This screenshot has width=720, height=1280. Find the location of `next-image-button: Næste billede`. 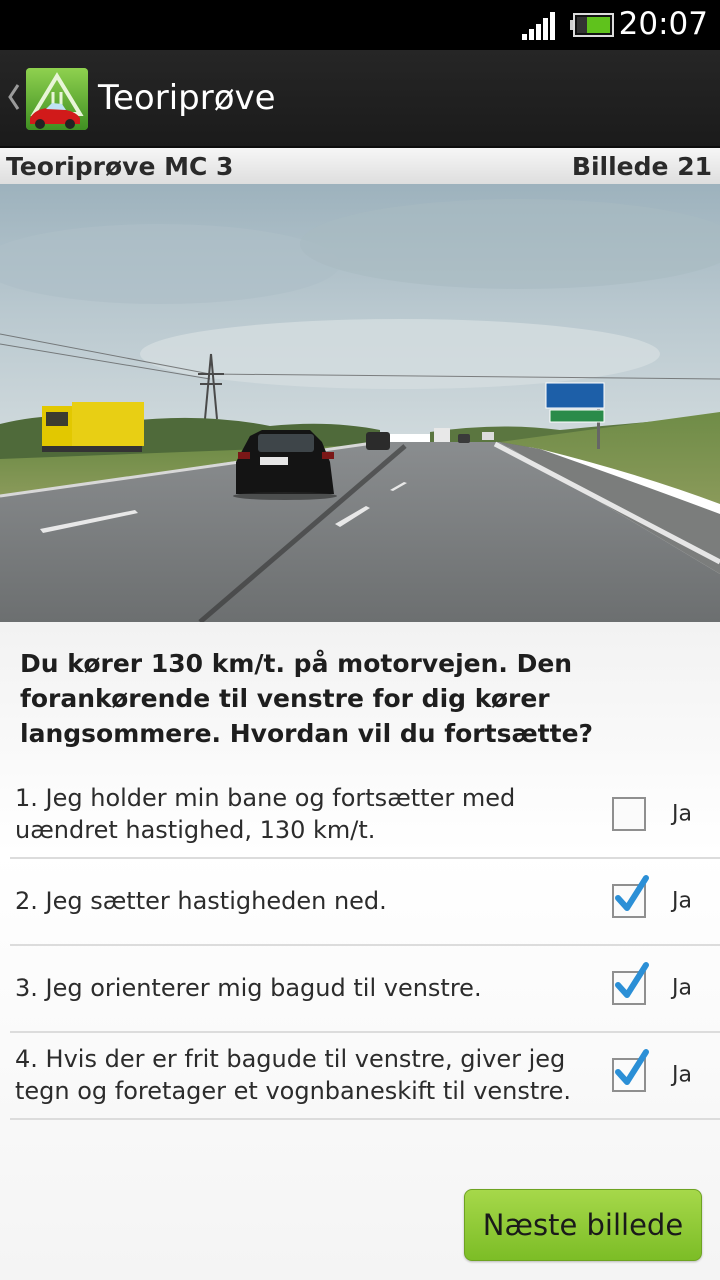

next-image-button: Næste billede is located at coordinates (583, 1225).